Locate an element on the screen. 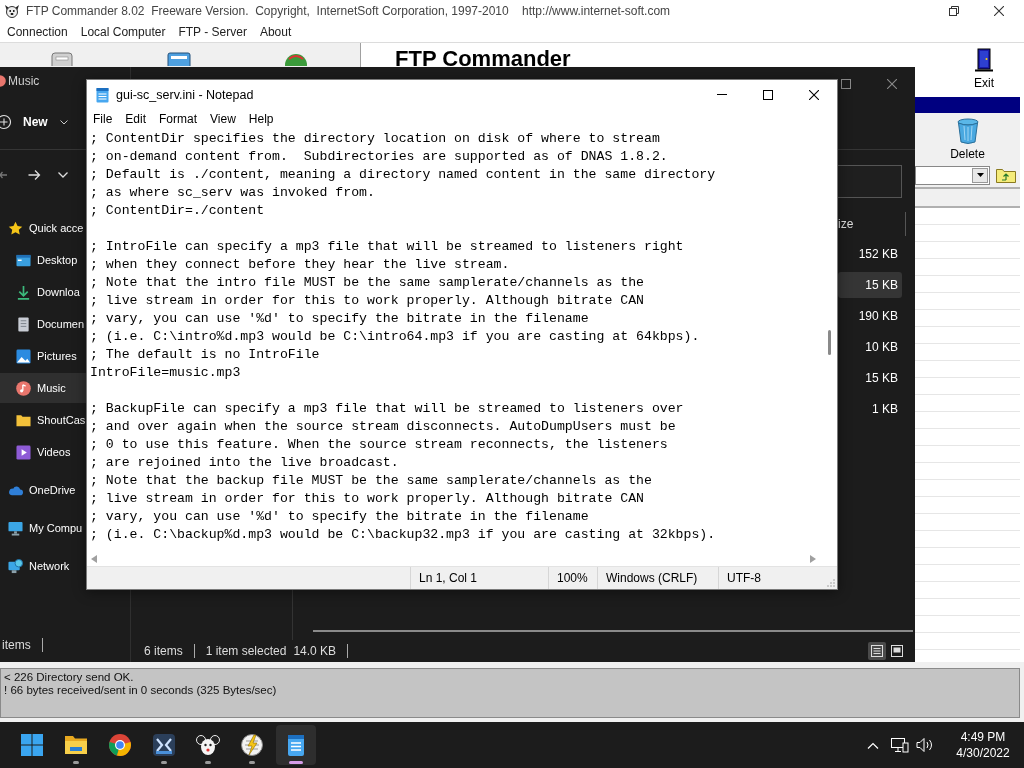  resize-grip-icon is located at coordinates (831, 583).